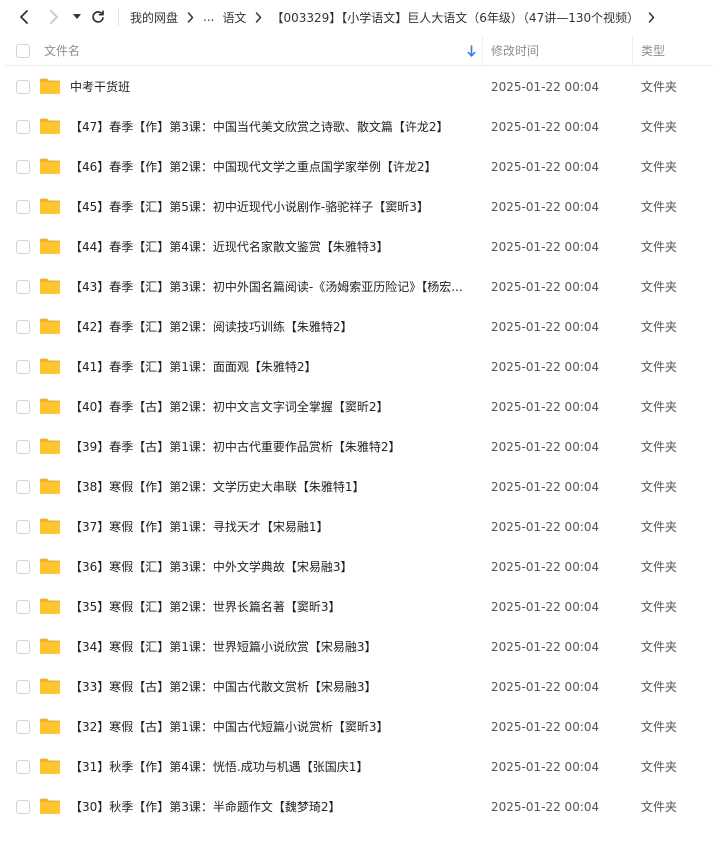 Image resolution: width=714 pixels, height=841 pixels. What do you see at coordinates (471, 52) in the screenshot?
I see `sort-arrow-icon` at bounding box center [471, 52].